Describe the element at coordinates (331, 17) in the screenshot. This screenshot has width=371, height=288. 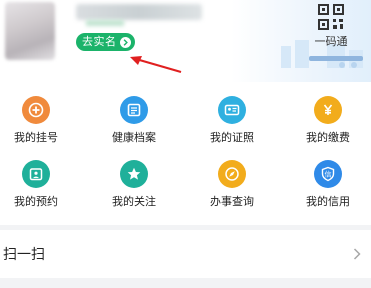
I see `qr-code-icon` at that location.